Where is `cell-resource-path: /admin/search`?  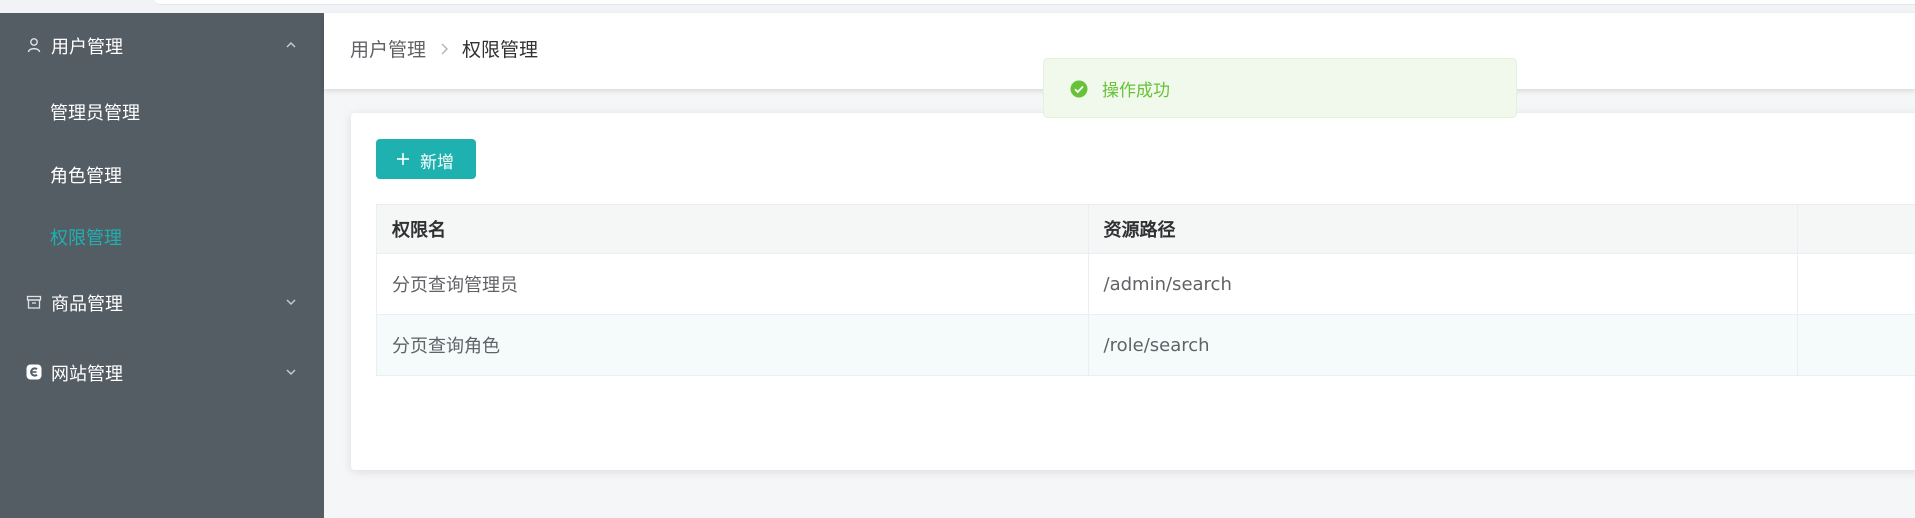 cell-resource-path: /admin/search is located at coordinates (1443, 284).